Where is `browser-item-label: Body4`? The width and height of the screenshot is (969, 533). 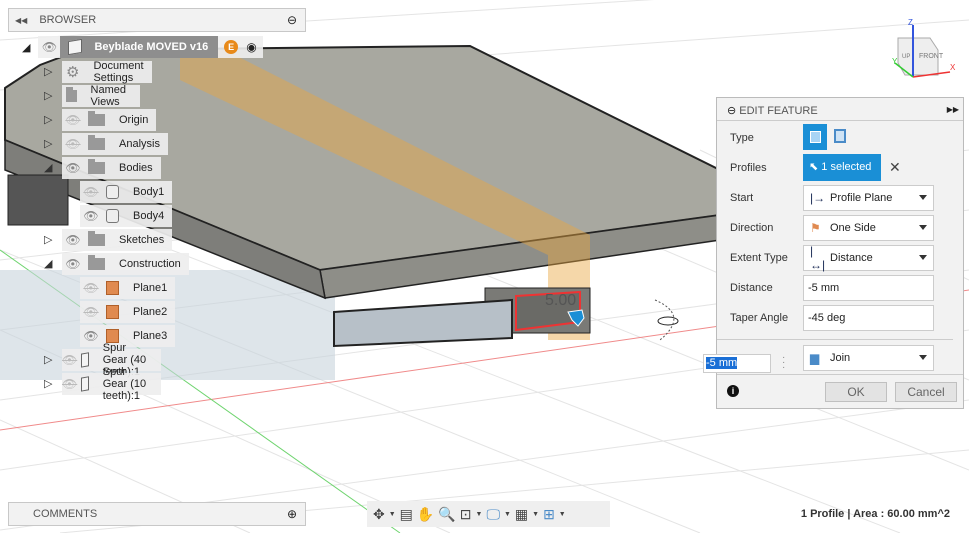 browser-item-label: Body4 is located at coordinates (149, 216).